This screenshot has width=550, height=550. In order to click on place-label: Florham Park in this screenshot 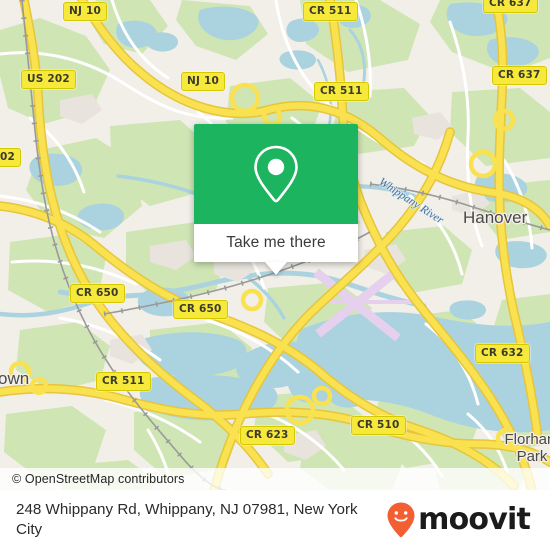, I will do `click(527, 448)`.